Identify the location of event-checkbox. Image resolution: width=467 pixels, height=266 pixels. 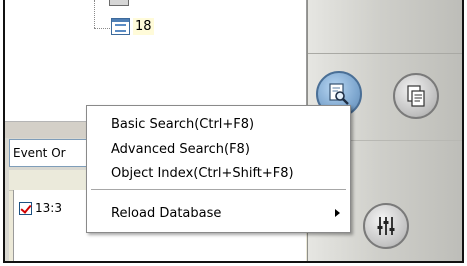
(25, 208).